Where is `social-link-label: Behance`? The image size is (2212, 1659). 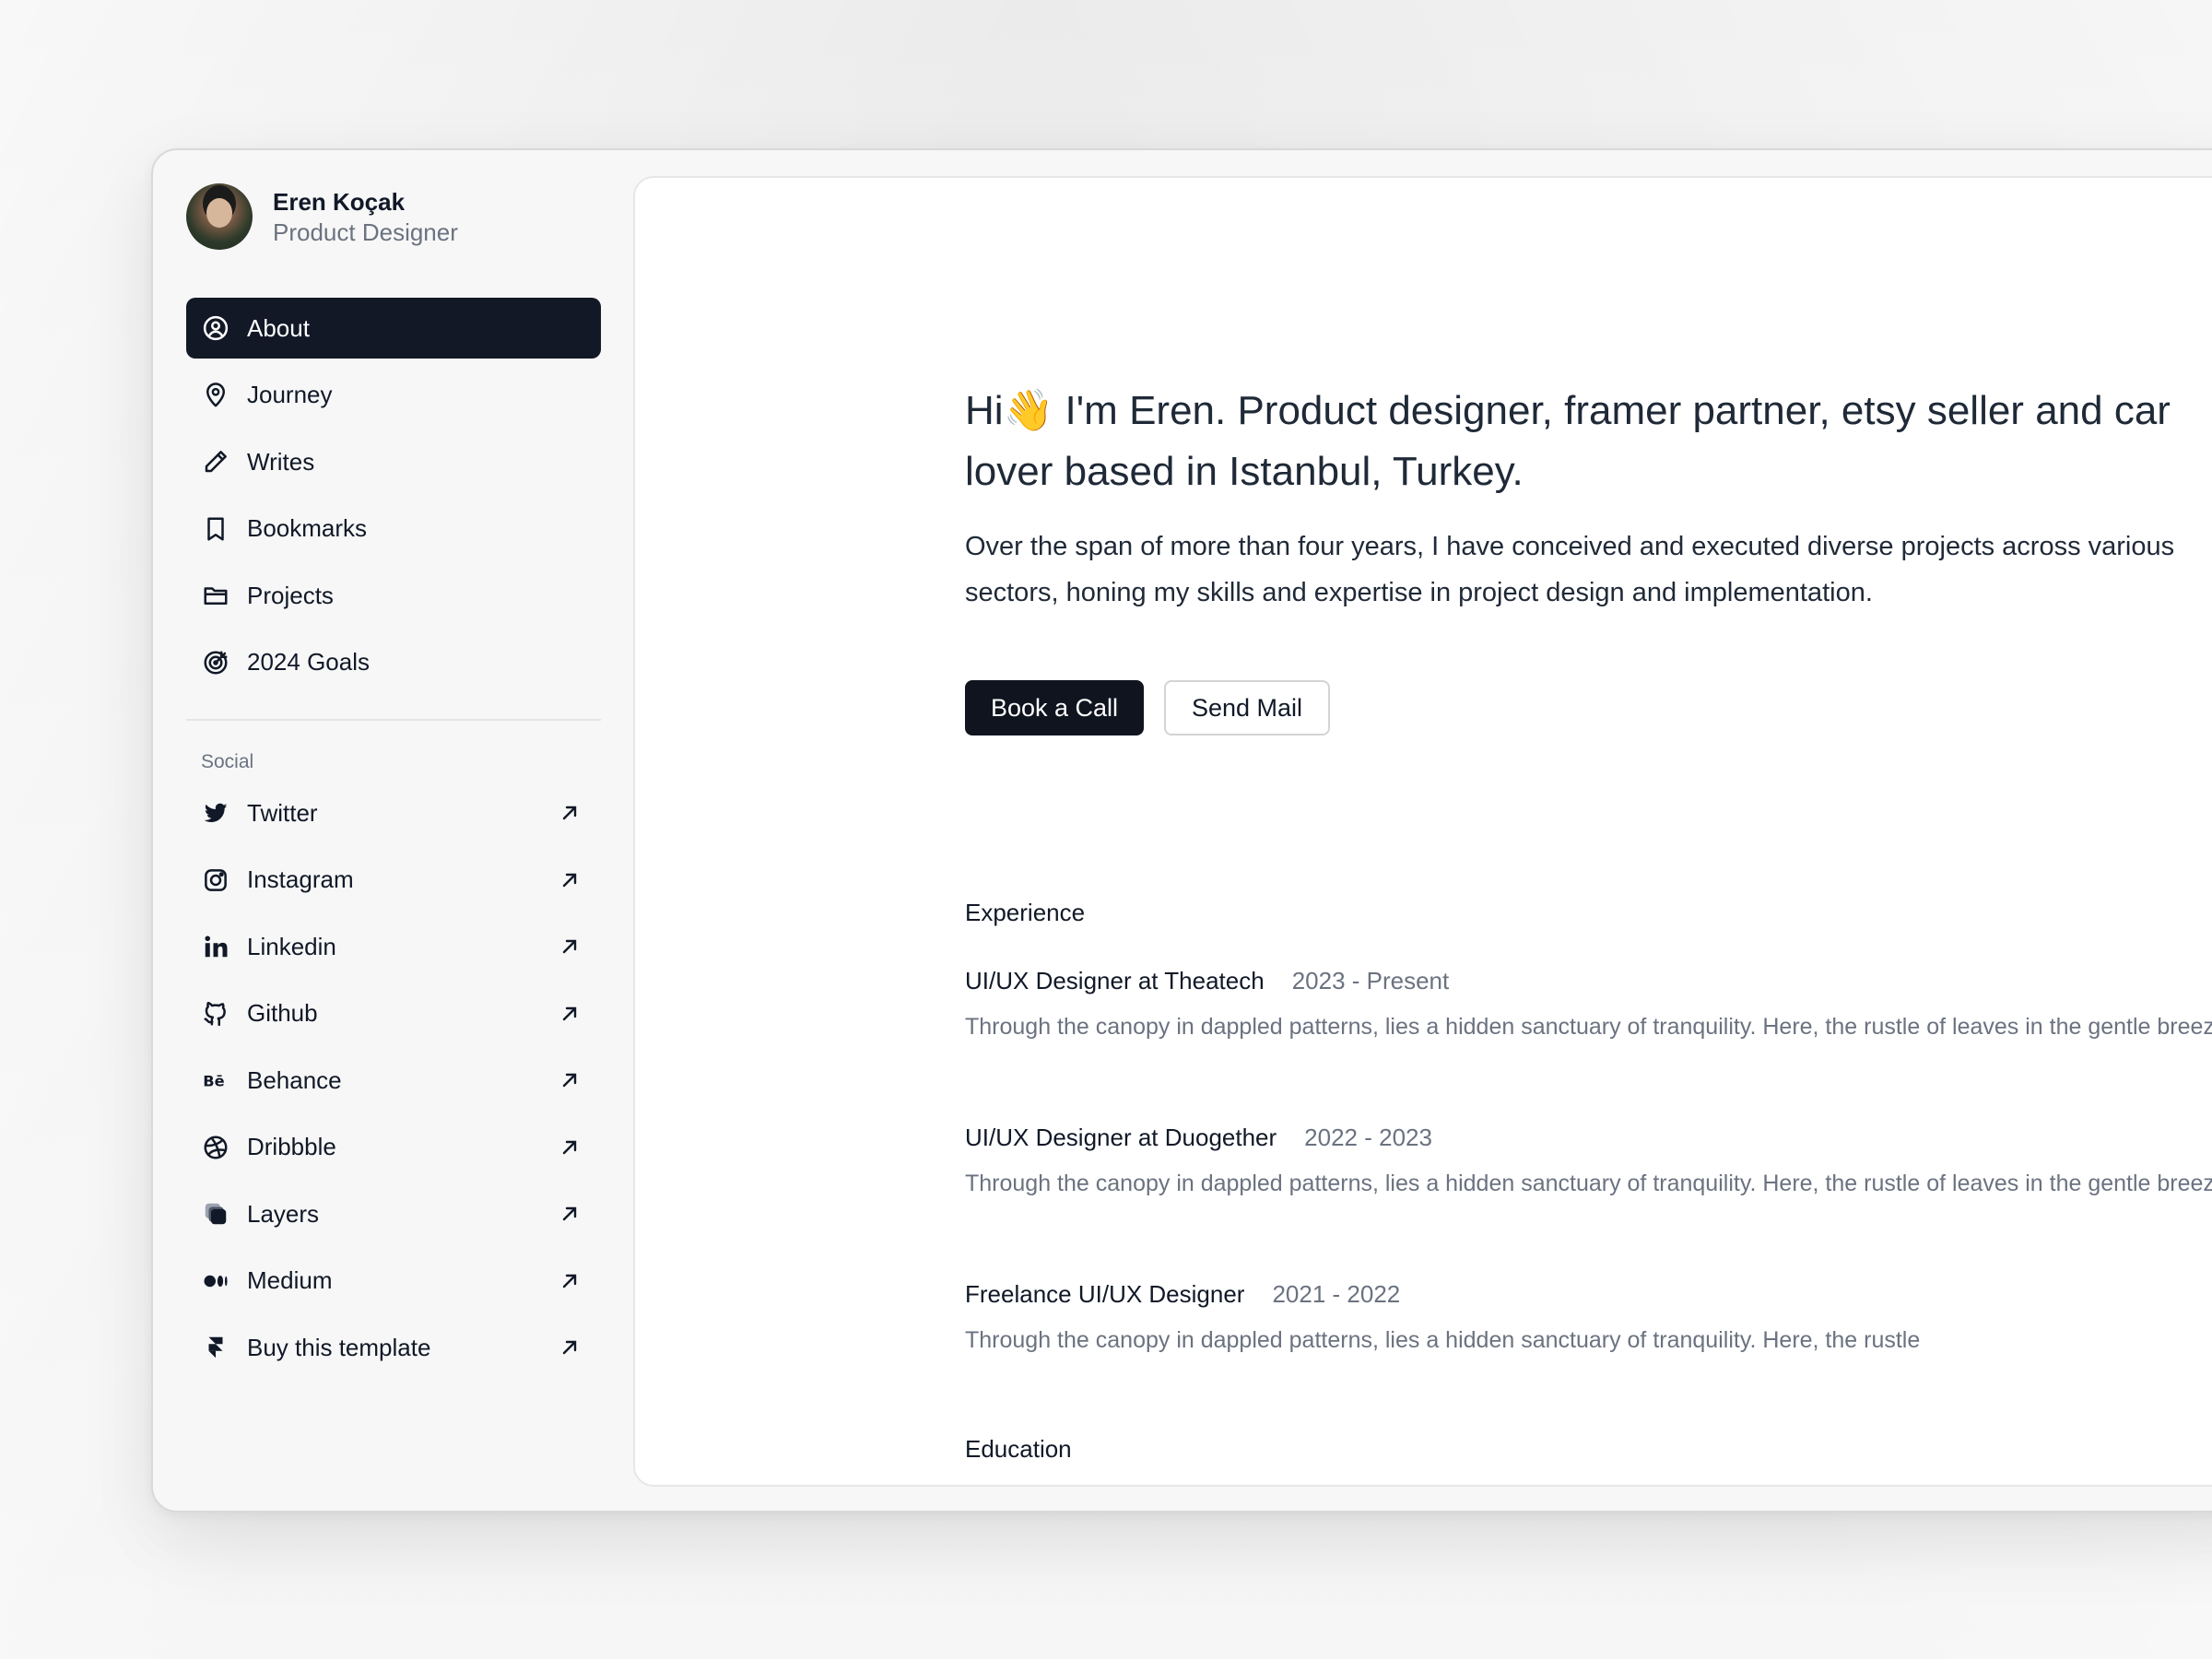 social-link-label: Behance is located at coordinates (294, 1079).